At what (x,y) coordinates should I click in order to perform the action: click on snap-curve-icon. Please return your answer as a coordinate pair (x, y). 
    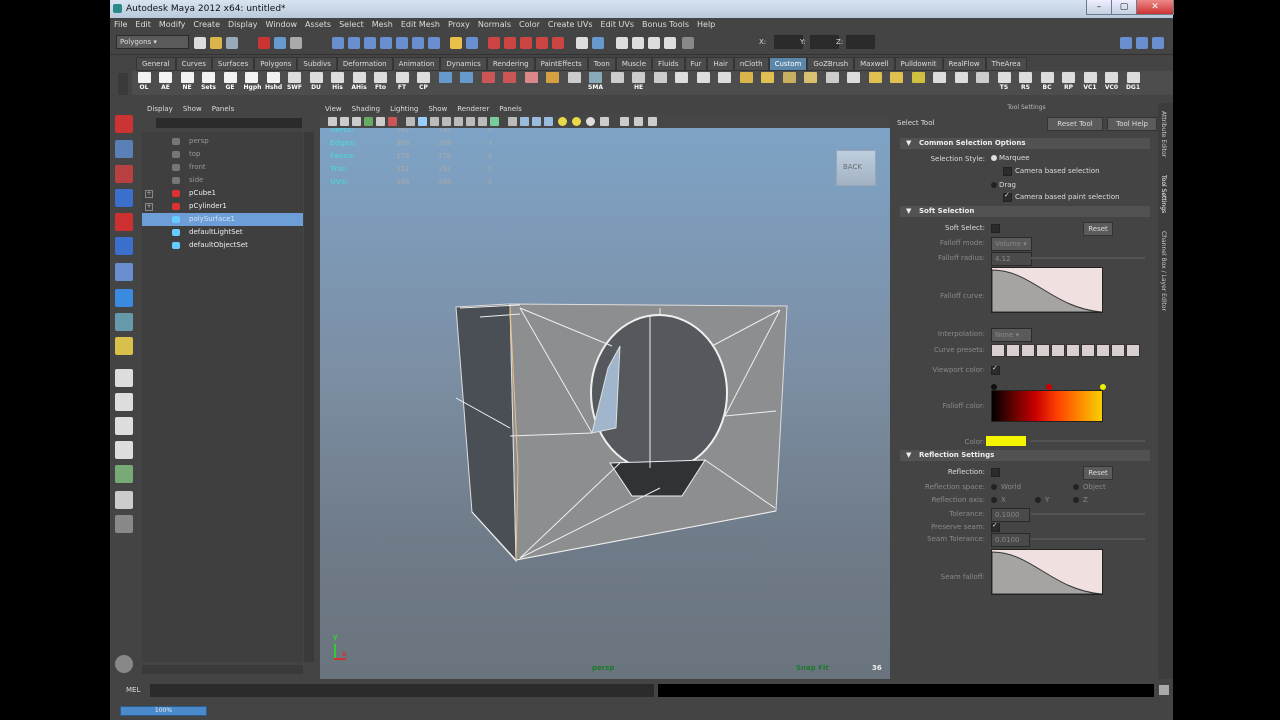
    Looking at the image, I should click on (510, 43).